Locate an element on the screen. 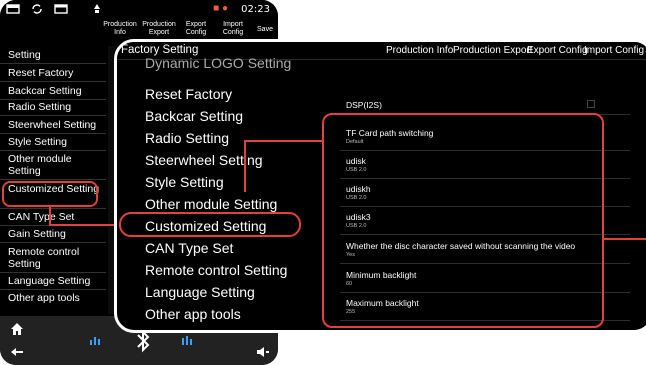  bg-tab-save: Save is located at coordinates (265, 30).